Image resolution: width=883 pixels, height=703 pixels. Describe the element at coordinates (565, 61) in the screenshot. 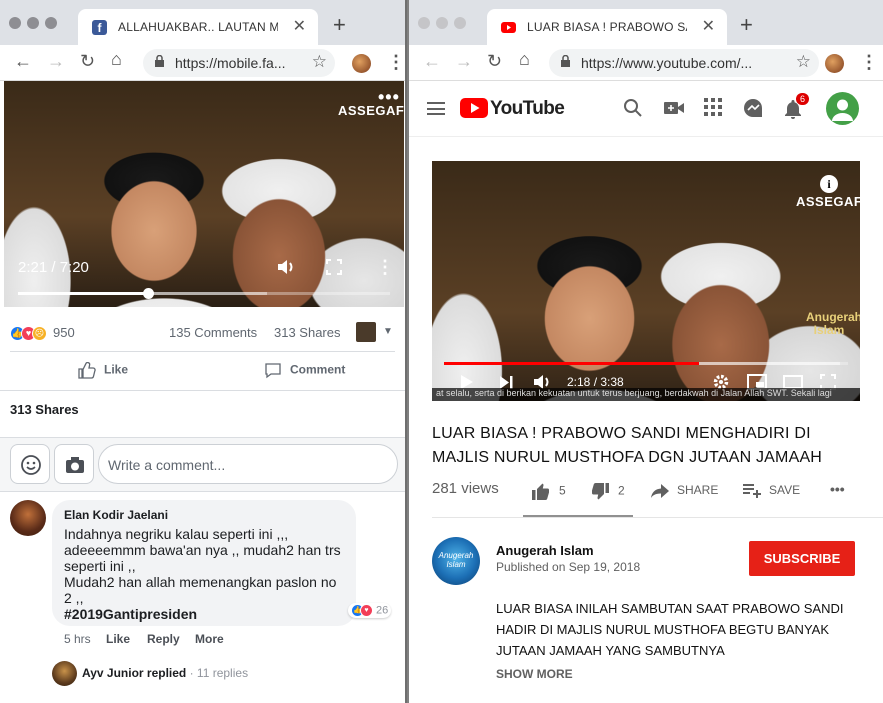

I see `lock-icon` at that location.